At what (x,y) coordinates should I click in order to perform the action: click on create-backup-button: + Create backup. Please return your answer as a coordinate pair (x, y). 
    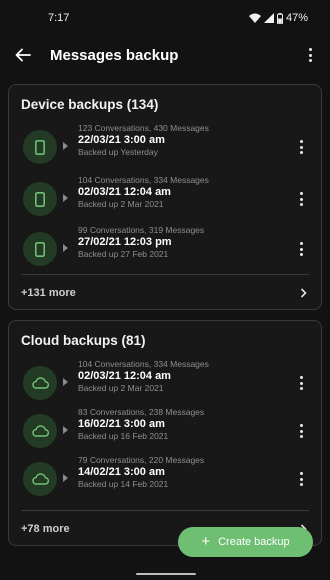
    Looking at the image, I should click on (245, 542).